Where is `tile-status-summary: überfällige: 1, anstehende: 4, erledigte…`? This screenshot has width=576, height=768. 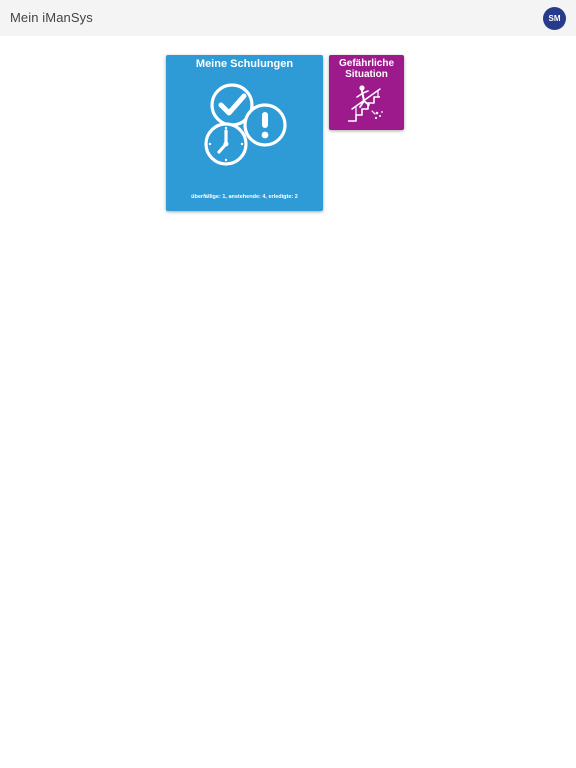 tile-status-summary: überfällige: 1, anstehende: 4, erledigte… is located at coordinates (244, 197).